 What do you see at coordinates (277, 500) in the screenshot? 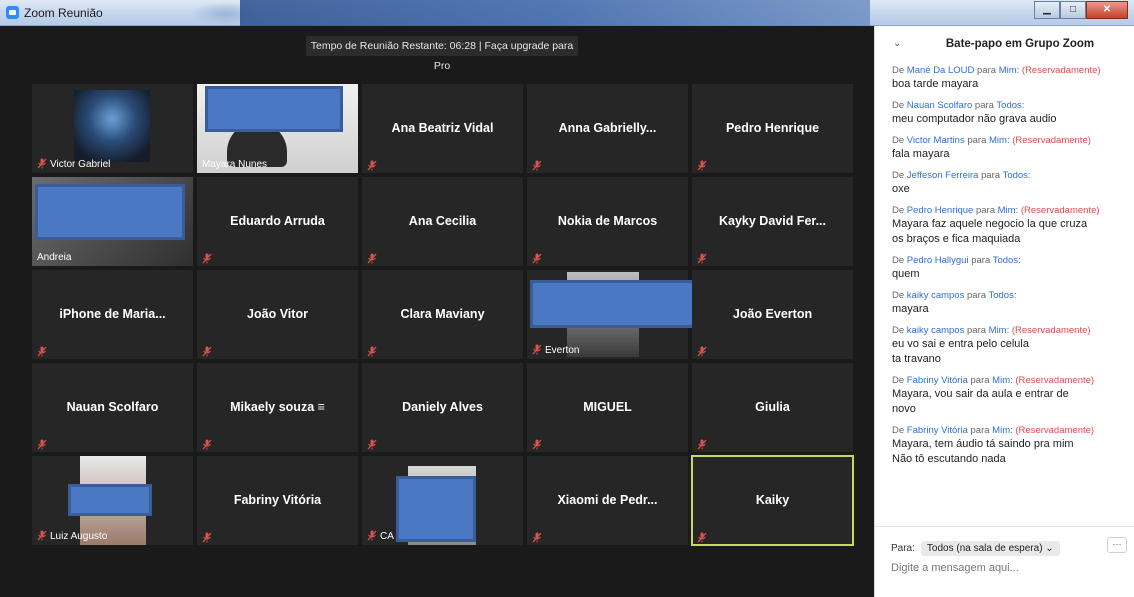
I see `participant-tile: Fabriny Vitória` at bounding box center [277, 500].